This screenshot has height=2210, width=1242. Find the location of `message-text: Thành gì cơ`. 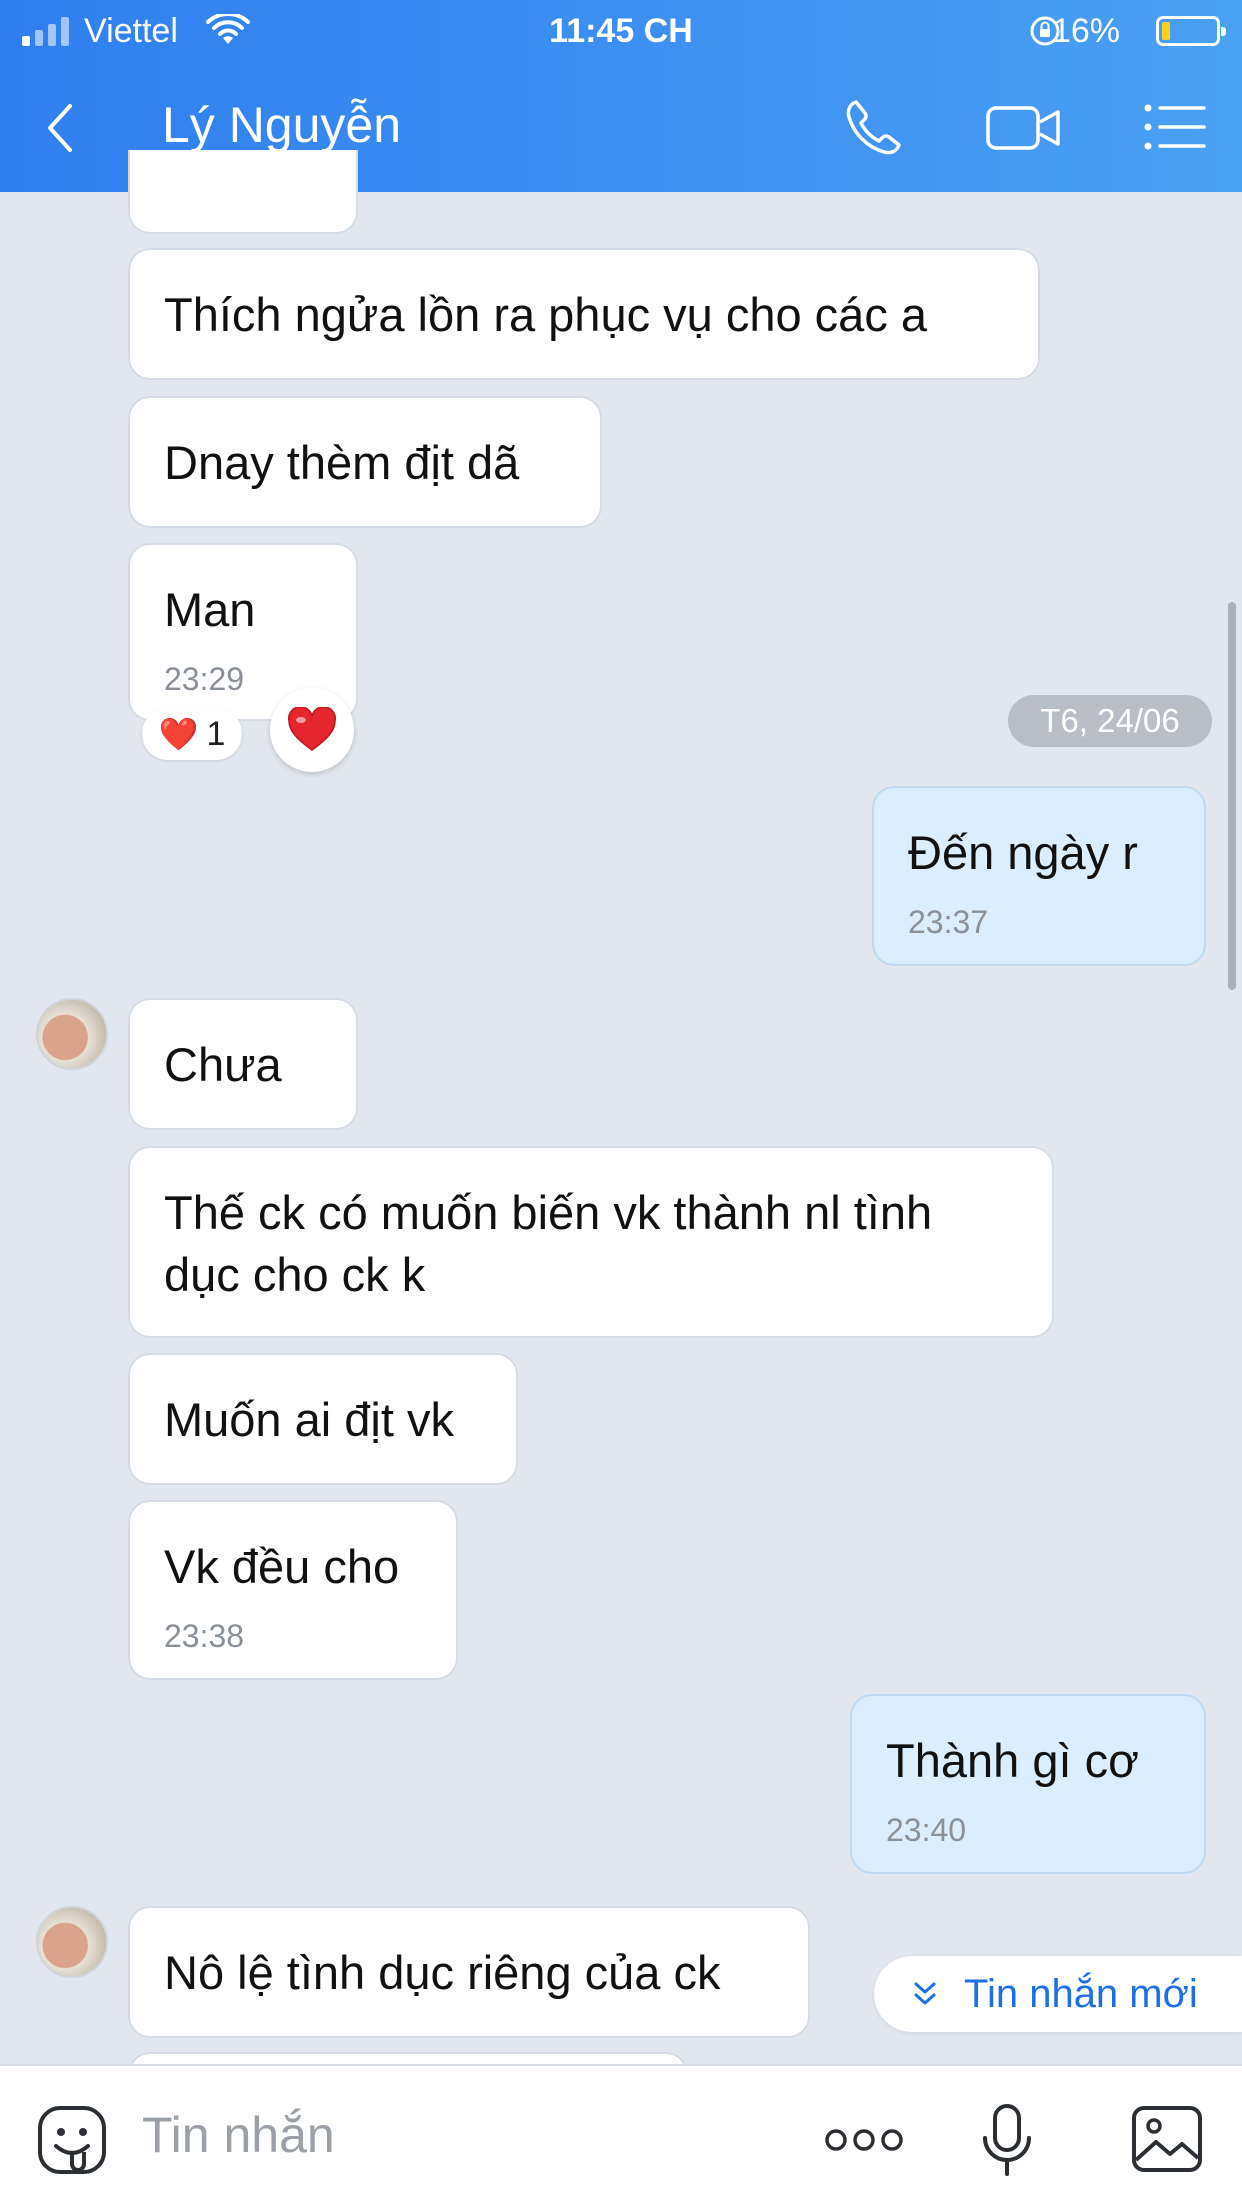

message-text: Thành gì cơ is located at coordinates (1012, 1760).